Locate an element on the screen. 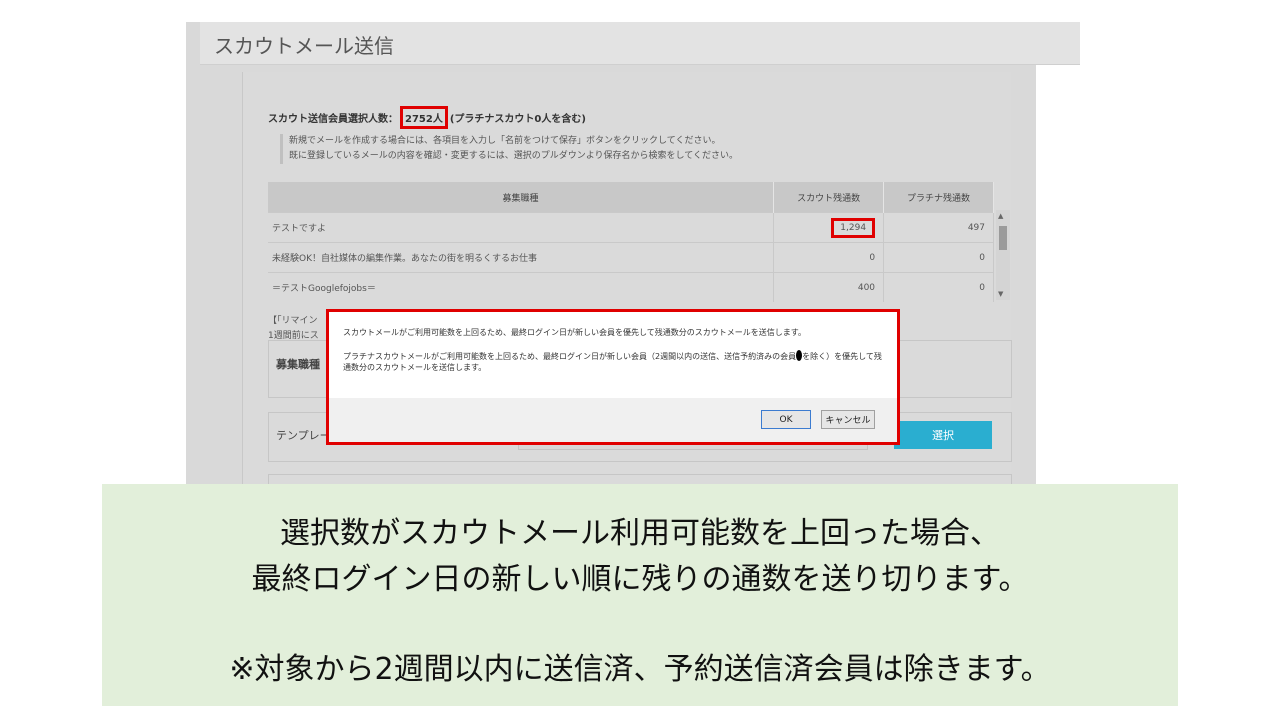 The height and width of the screenshot is (720, 1280). selected-count-line: スカウト送信会員選択人数： 2752人 (プラチナスカウト0人を含む) is located at coordinates (427, 117).